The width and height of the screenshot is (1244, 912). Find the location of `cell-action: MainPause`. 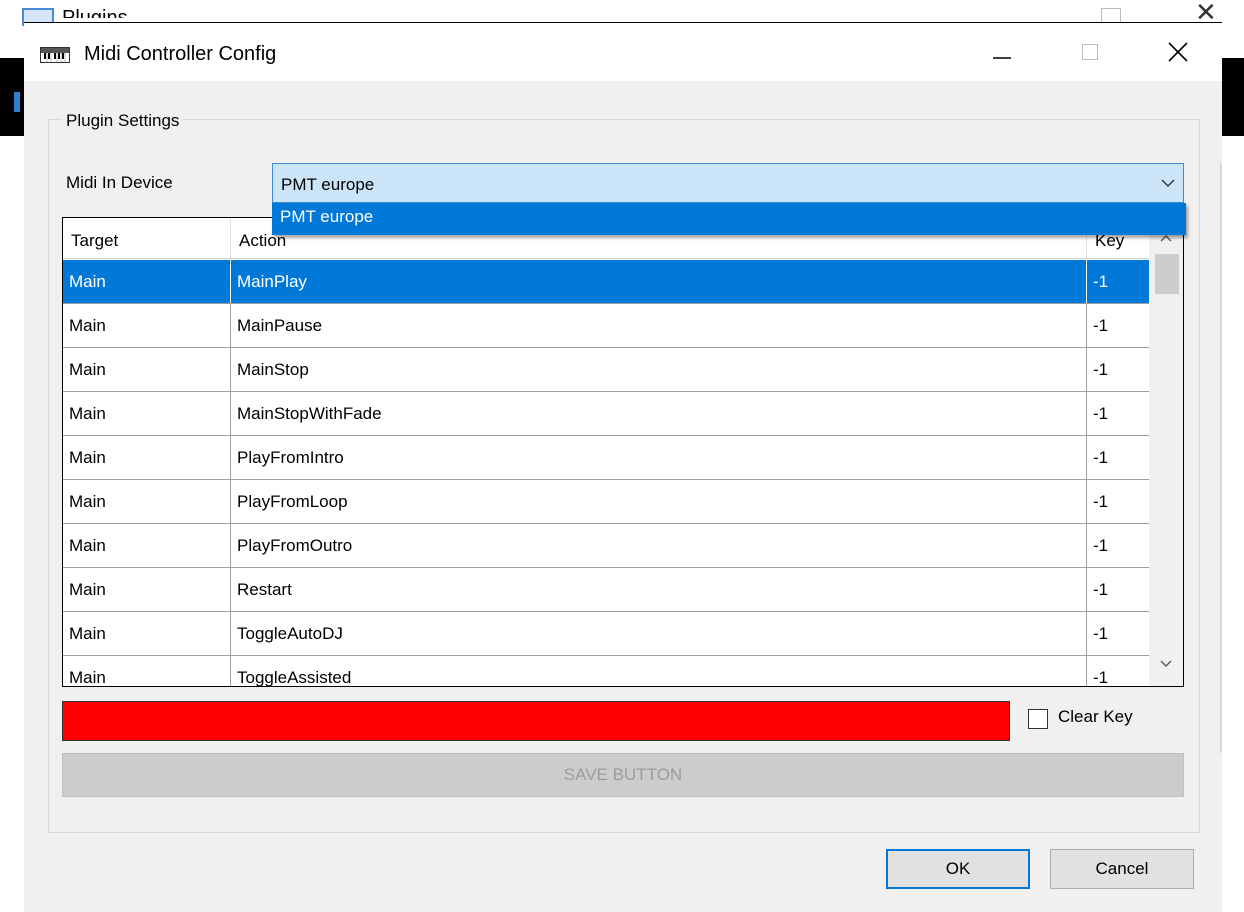

cell-action: MainPause is located at coordinates (659, 325).